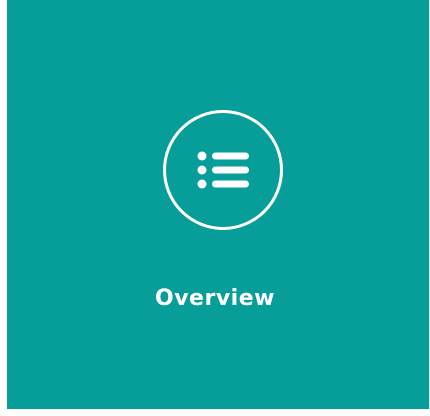 This screenshot has width=430, height=416. Describe the element at coordinates (215, 298) in the screenshot. I see `tile-label: Overview` at that location.